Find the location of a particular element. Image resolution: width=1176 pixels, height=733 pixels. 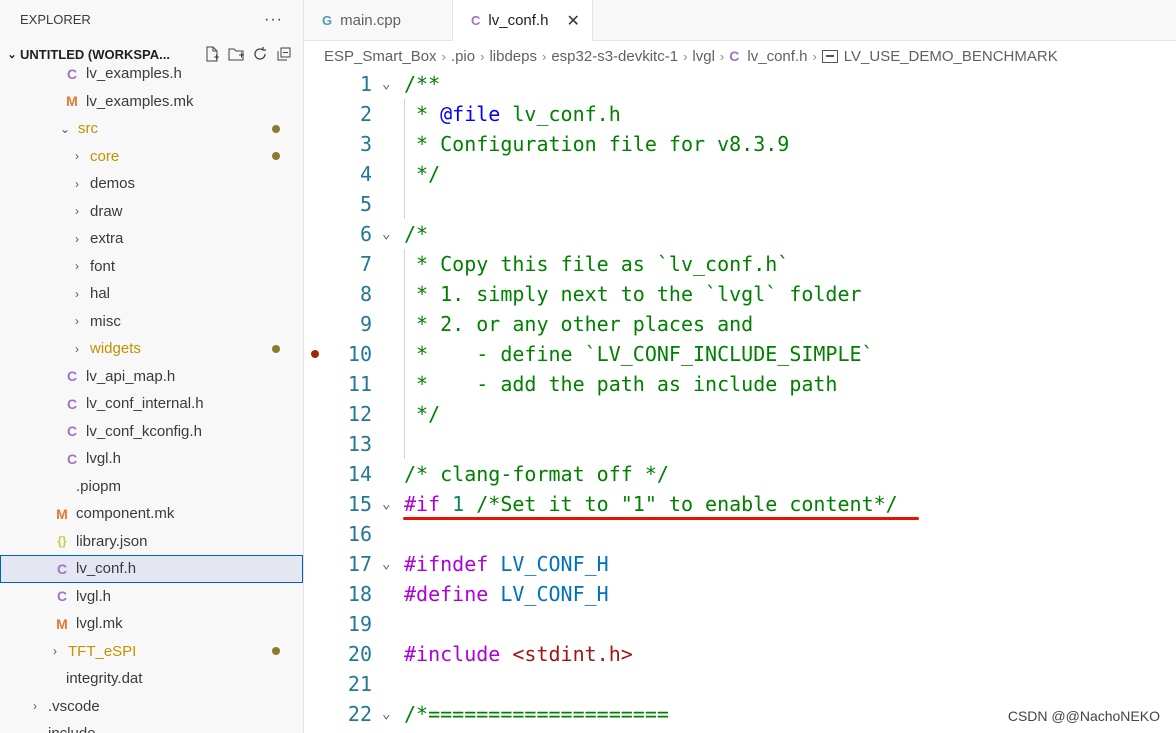

code-line: 8 * 1. simply next to the `lvgl` folder is located at coordinates (740, 294).